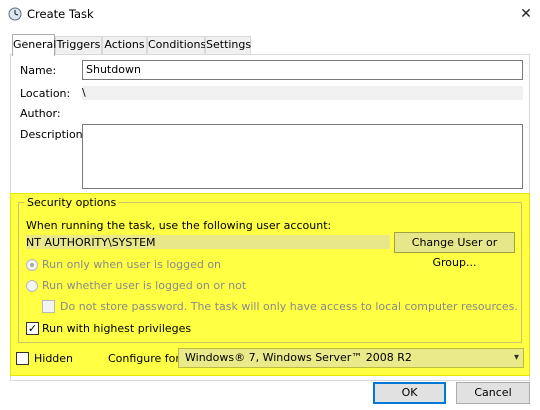  Describe the element at coordinates (32, 265) in the screenshot. I see `run-logged-on-radio` at that location.